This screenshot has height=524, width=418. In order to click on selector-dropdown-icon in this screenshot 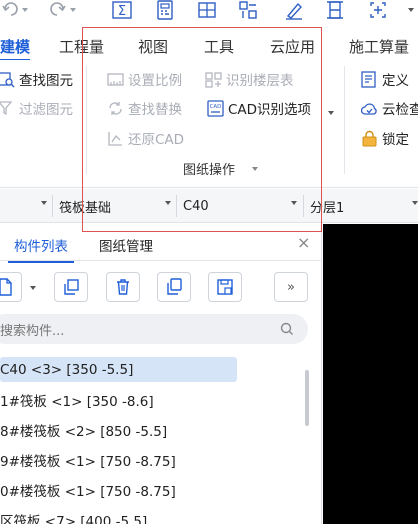, I will do `click(44, 203)`.